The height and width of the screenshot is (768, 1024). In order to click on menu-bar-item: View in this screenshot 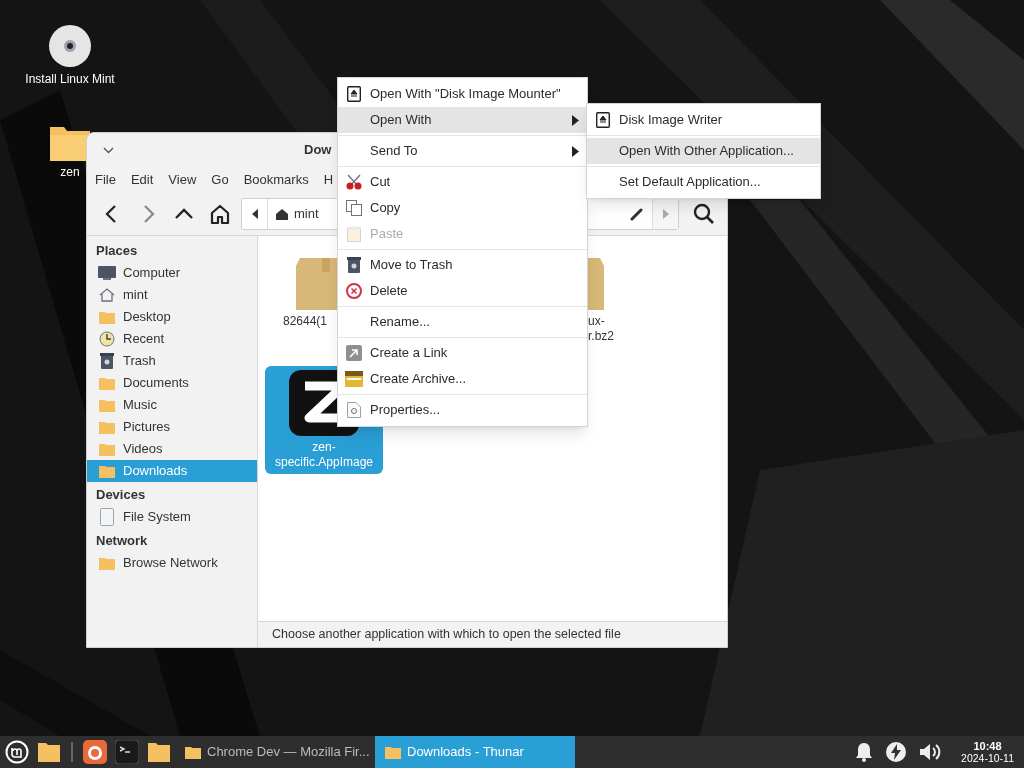, I will do `click(182, 180)`.